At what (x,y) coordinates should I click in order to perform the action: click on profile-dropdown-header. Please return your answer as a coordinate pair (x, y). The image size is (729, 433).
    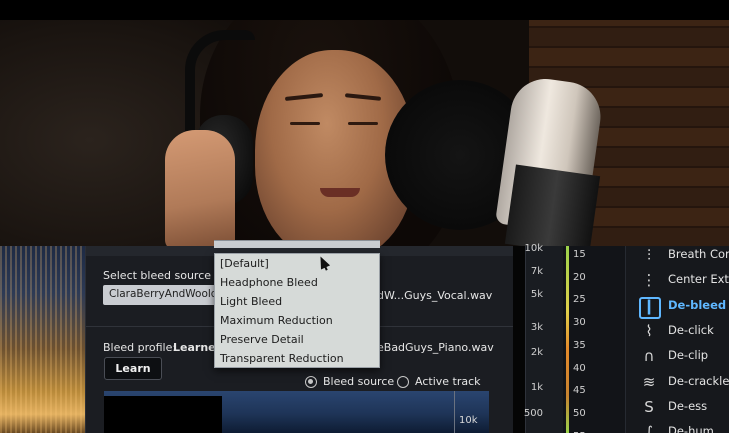
    Looking at the image, I should click on (297, 244).